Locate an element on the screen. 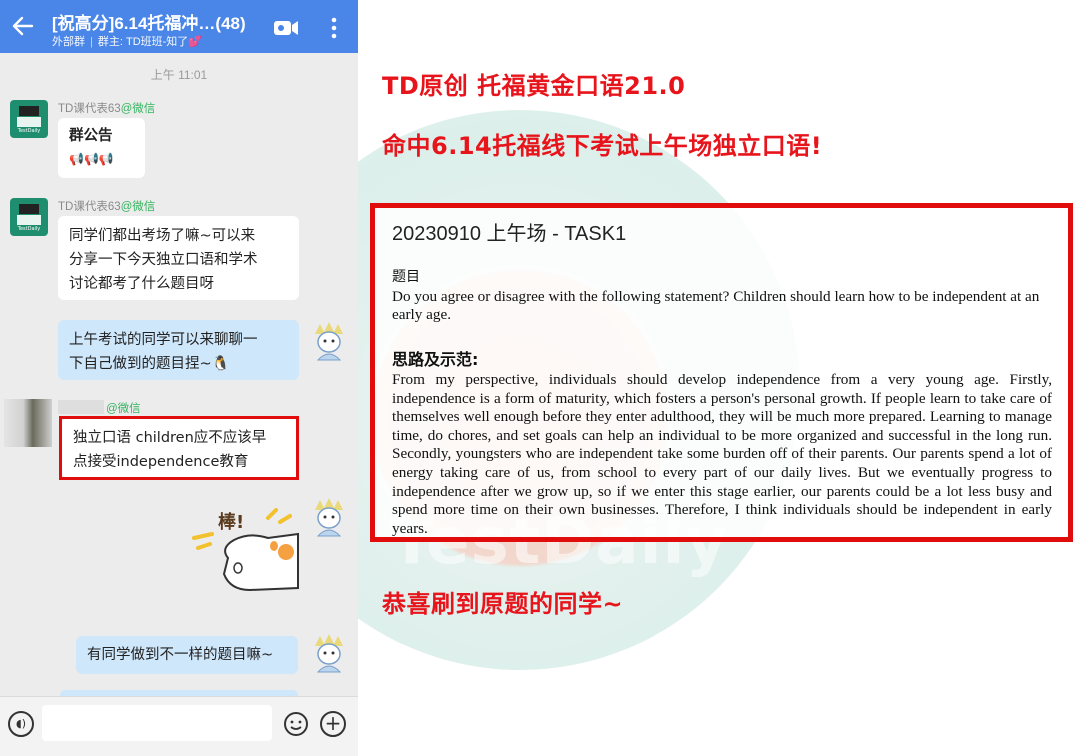 The image size is (1080, 756). chat-header: [祝高分]6.14托福冲…(48) 外部群 | 群主: TD班班-知了💕 is located at coordinates (179, 26).